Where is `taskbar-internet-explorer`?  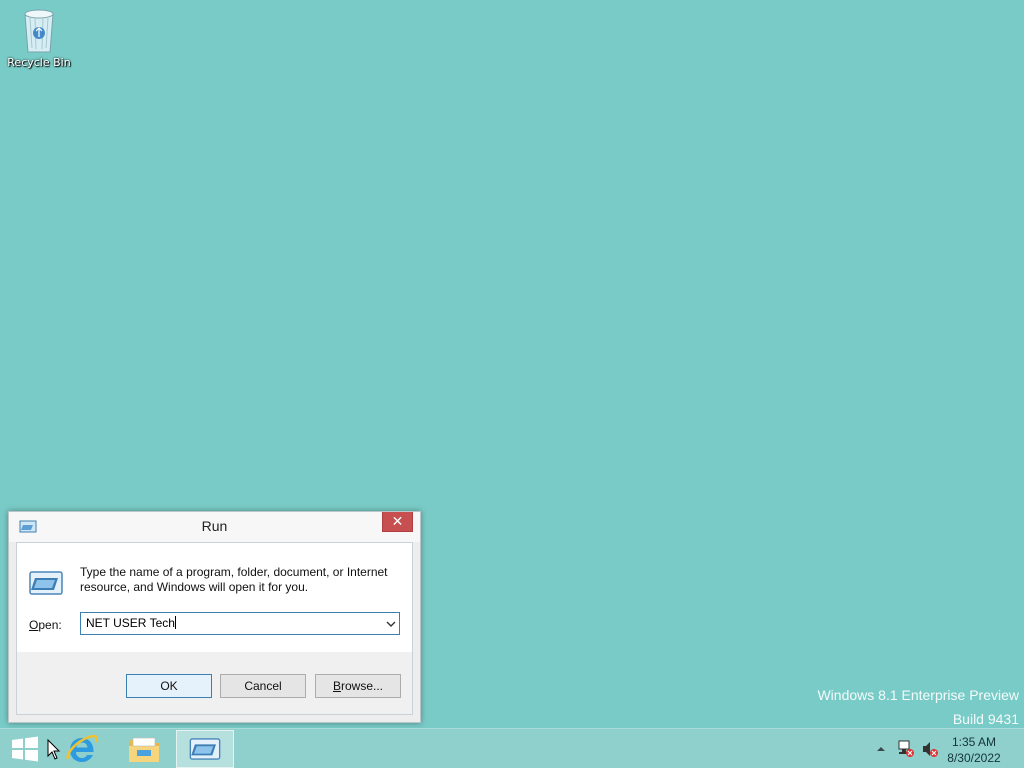 taskbar-internet-explorer is located at coordinates (82, 749).